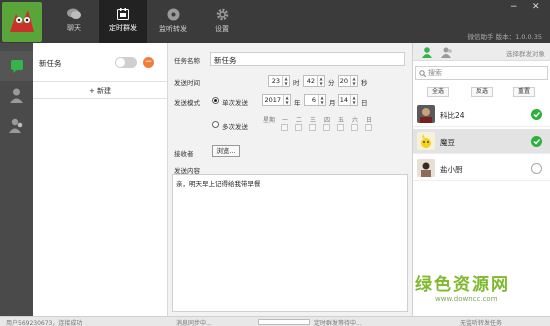 The height and width of the screenshot is (326, 550). Describe the element at coordinates (215, 124) in the screenshot. I see `multi-send-radio` at that location.